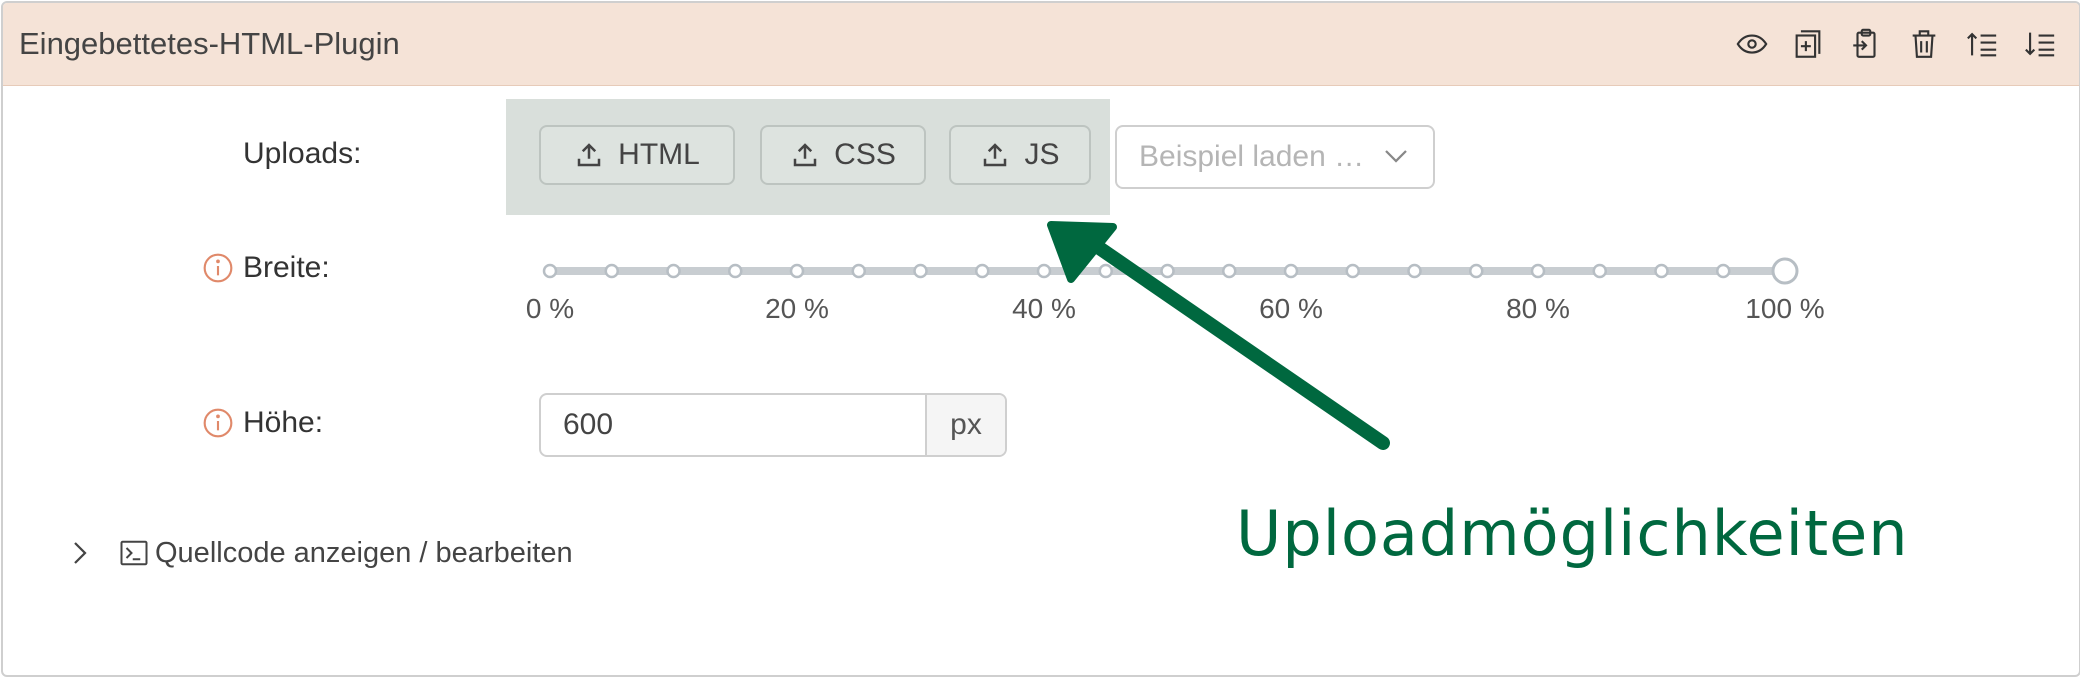 The width and height of the screenshot is (2080, 677). I want to click on annotation-arrow, so click(1218, 335).